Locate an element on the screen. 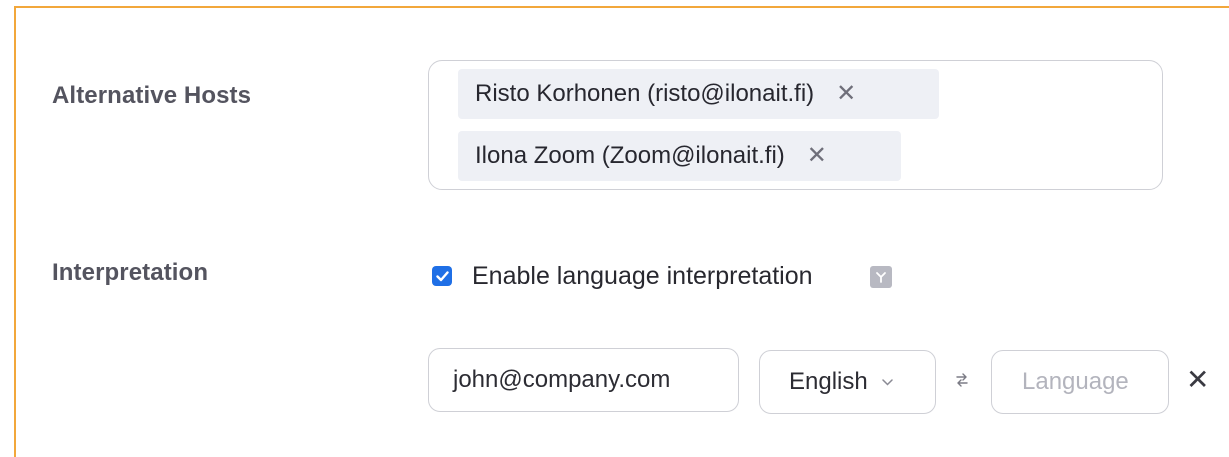 This screenshot has width=1229, height=457. language-from-select: English is located at coordinates (847, 382).